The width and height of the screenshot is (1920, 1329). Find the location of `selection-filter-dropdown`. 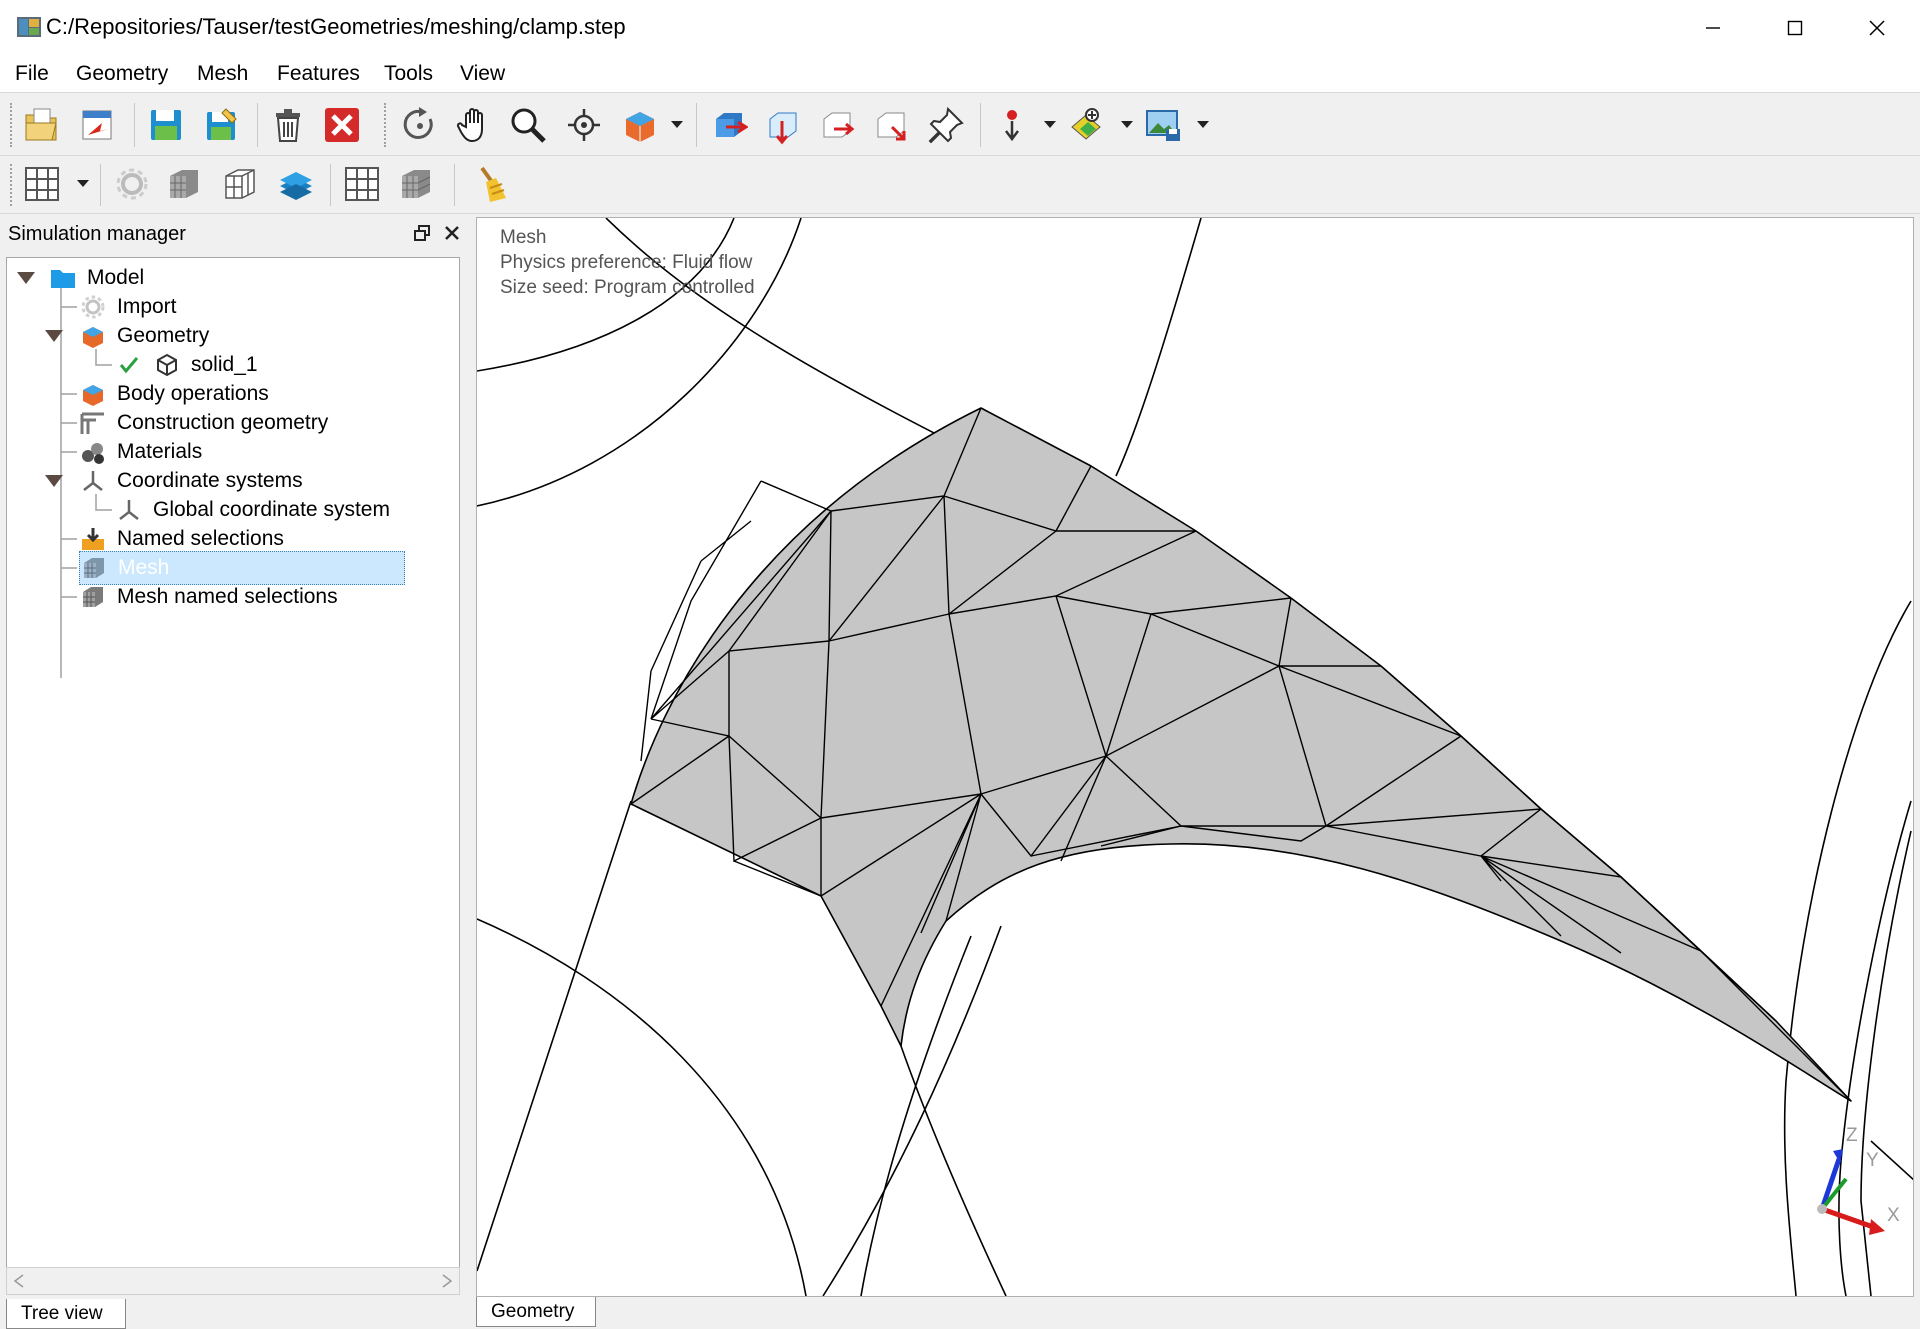

selection-filter-dropdown is located at coordinates (1127, 125).